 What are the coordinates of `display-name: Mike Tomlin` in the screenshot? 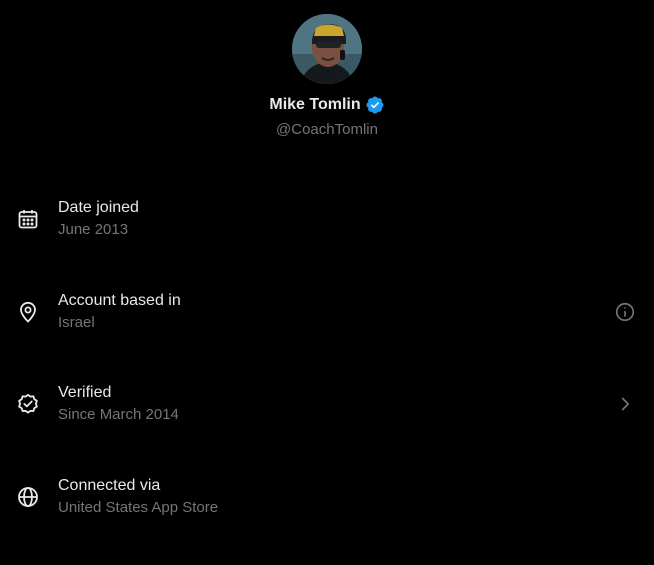 It's located at (315, 104).